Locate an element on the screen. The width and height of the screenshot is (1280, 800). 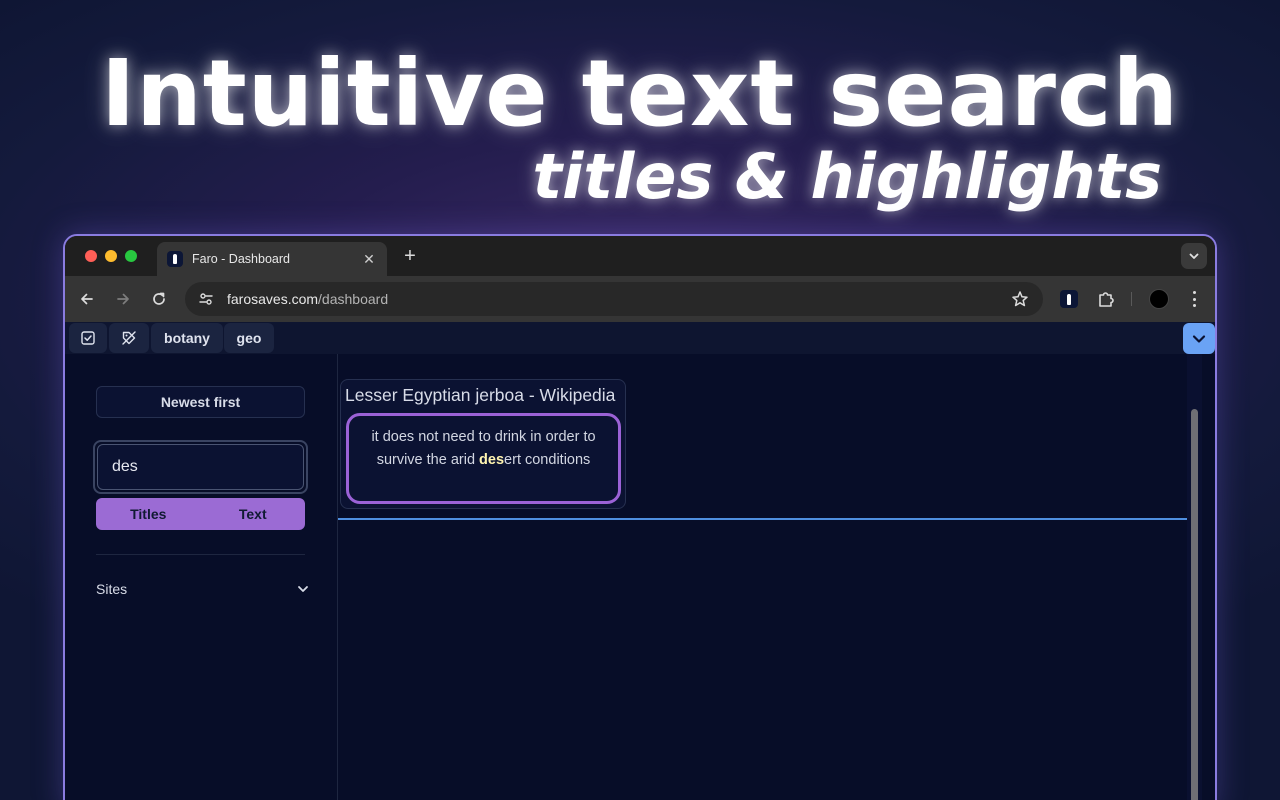
checkbox-icon is located at coordinates (88, 338).